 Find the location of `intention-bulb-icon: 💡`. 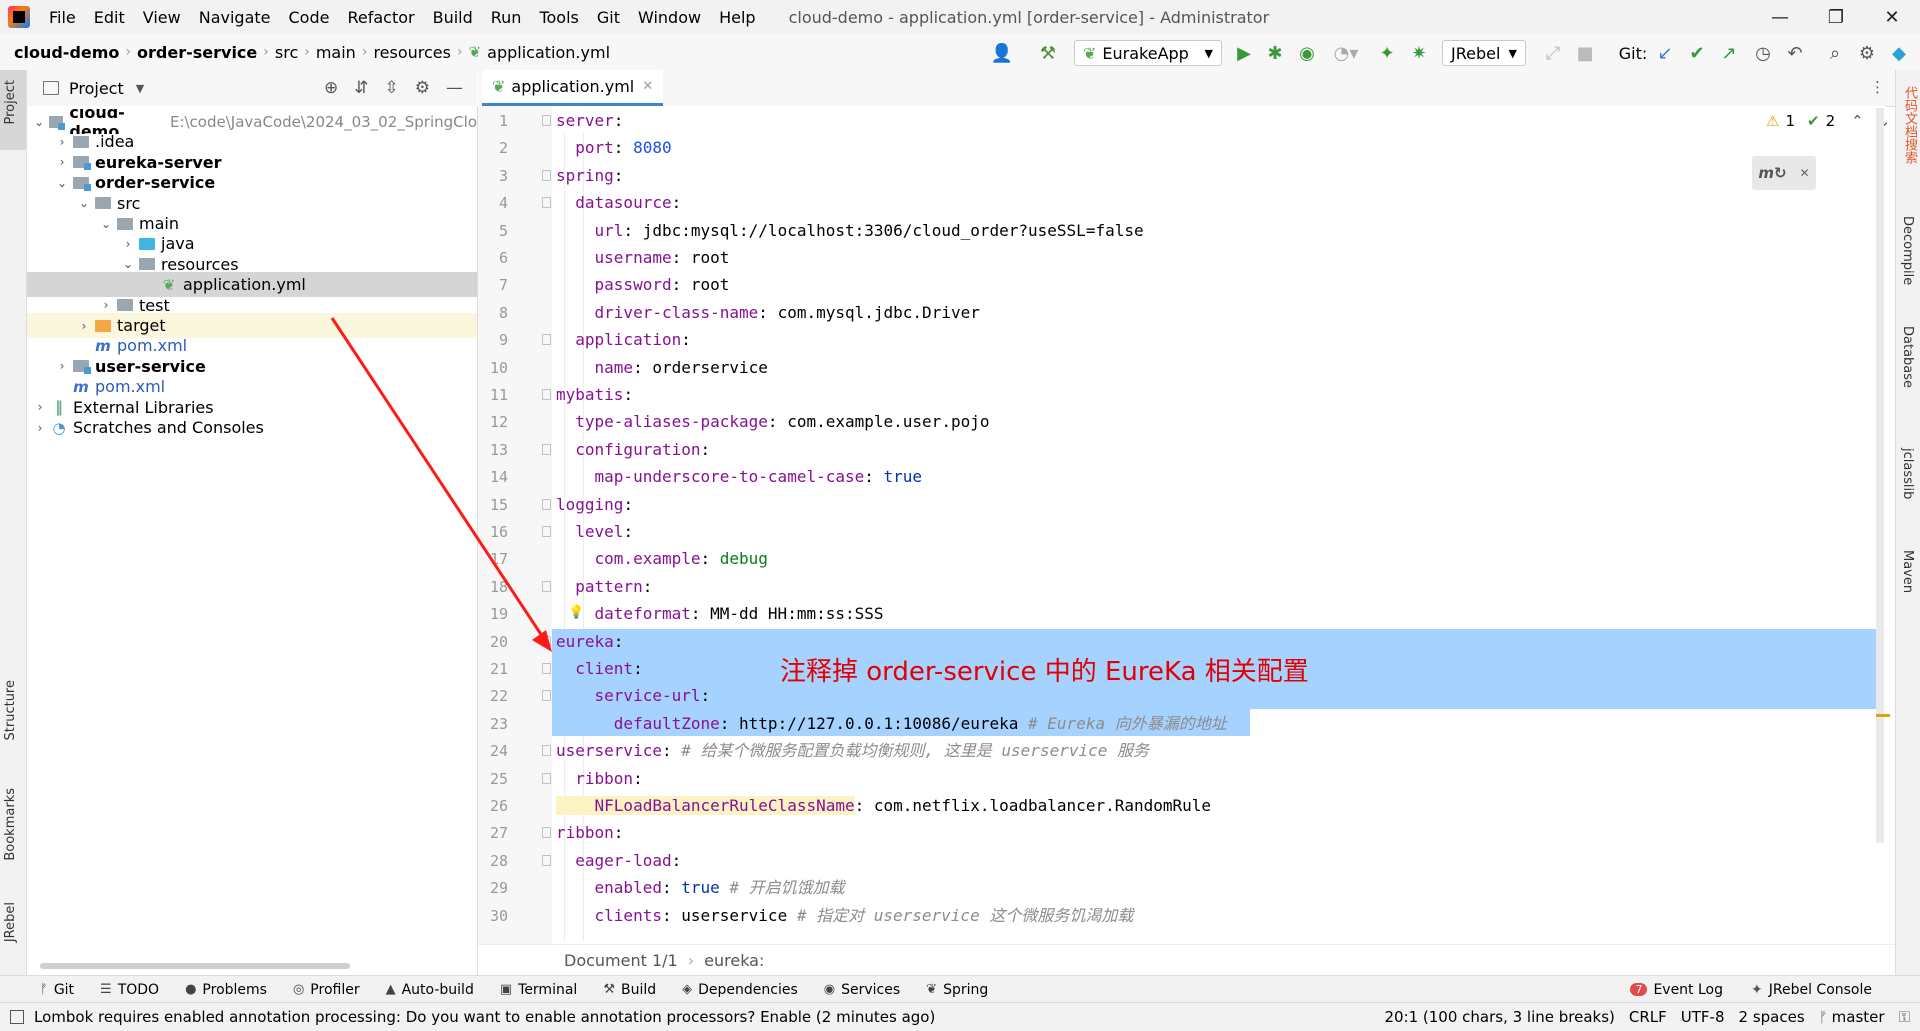

intention-bulb-icon: 💡 is located at coordinates (576, 612).